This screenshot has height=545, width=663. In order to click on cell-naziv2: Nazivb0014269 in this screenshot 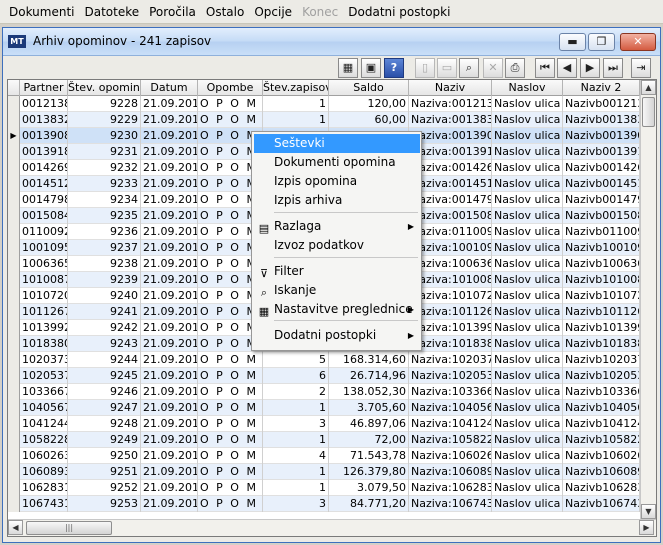, I will do `click(601, 168)`.